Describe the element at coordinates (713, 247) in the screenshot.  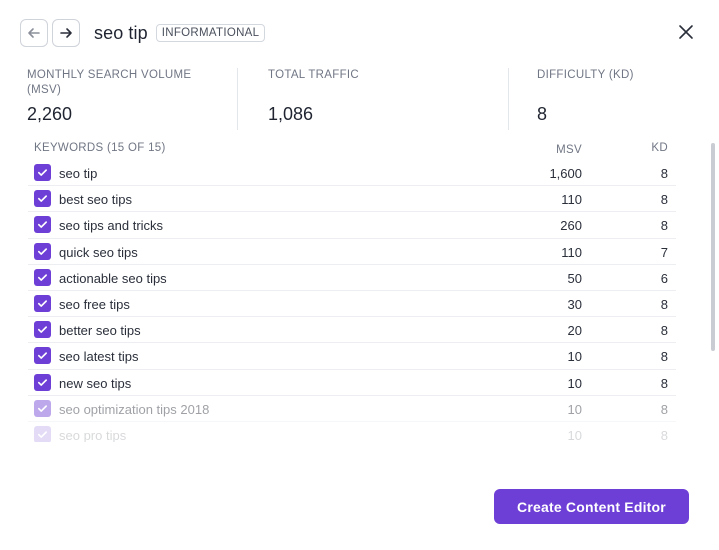
I see `scrollbar` at that location.